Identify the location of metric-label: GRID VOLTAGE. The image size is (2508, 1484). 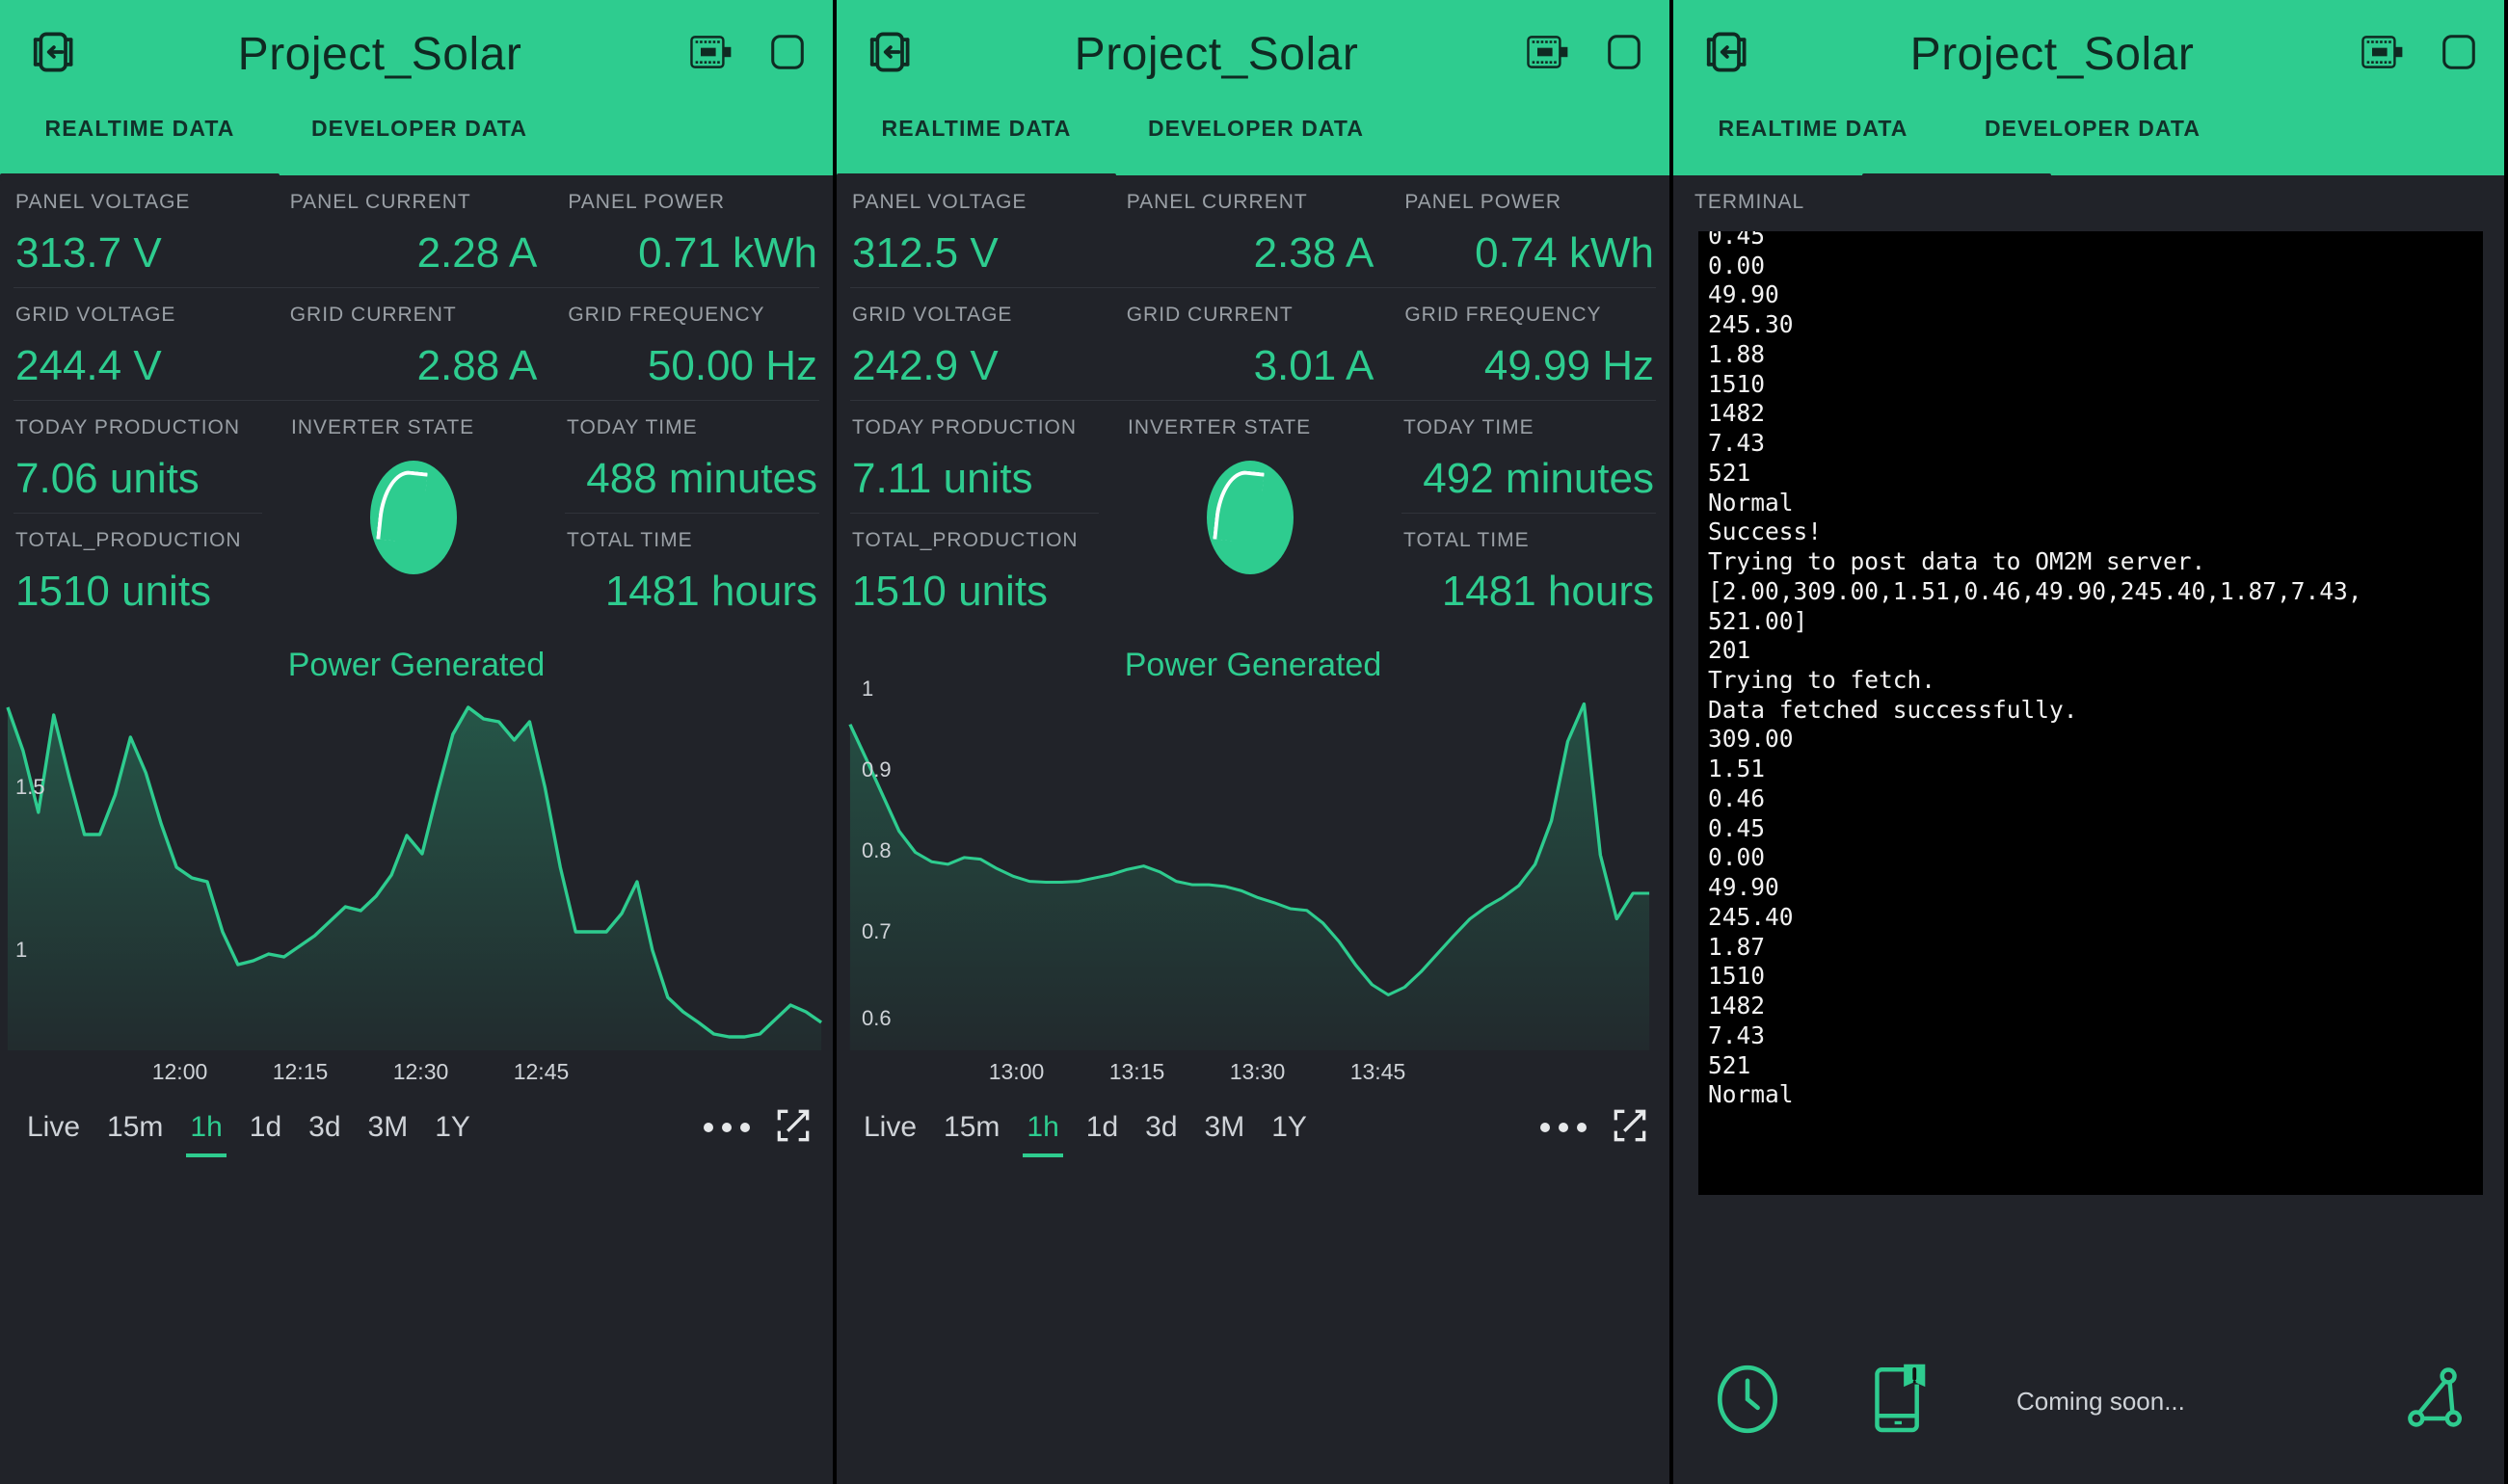
(932, 315).